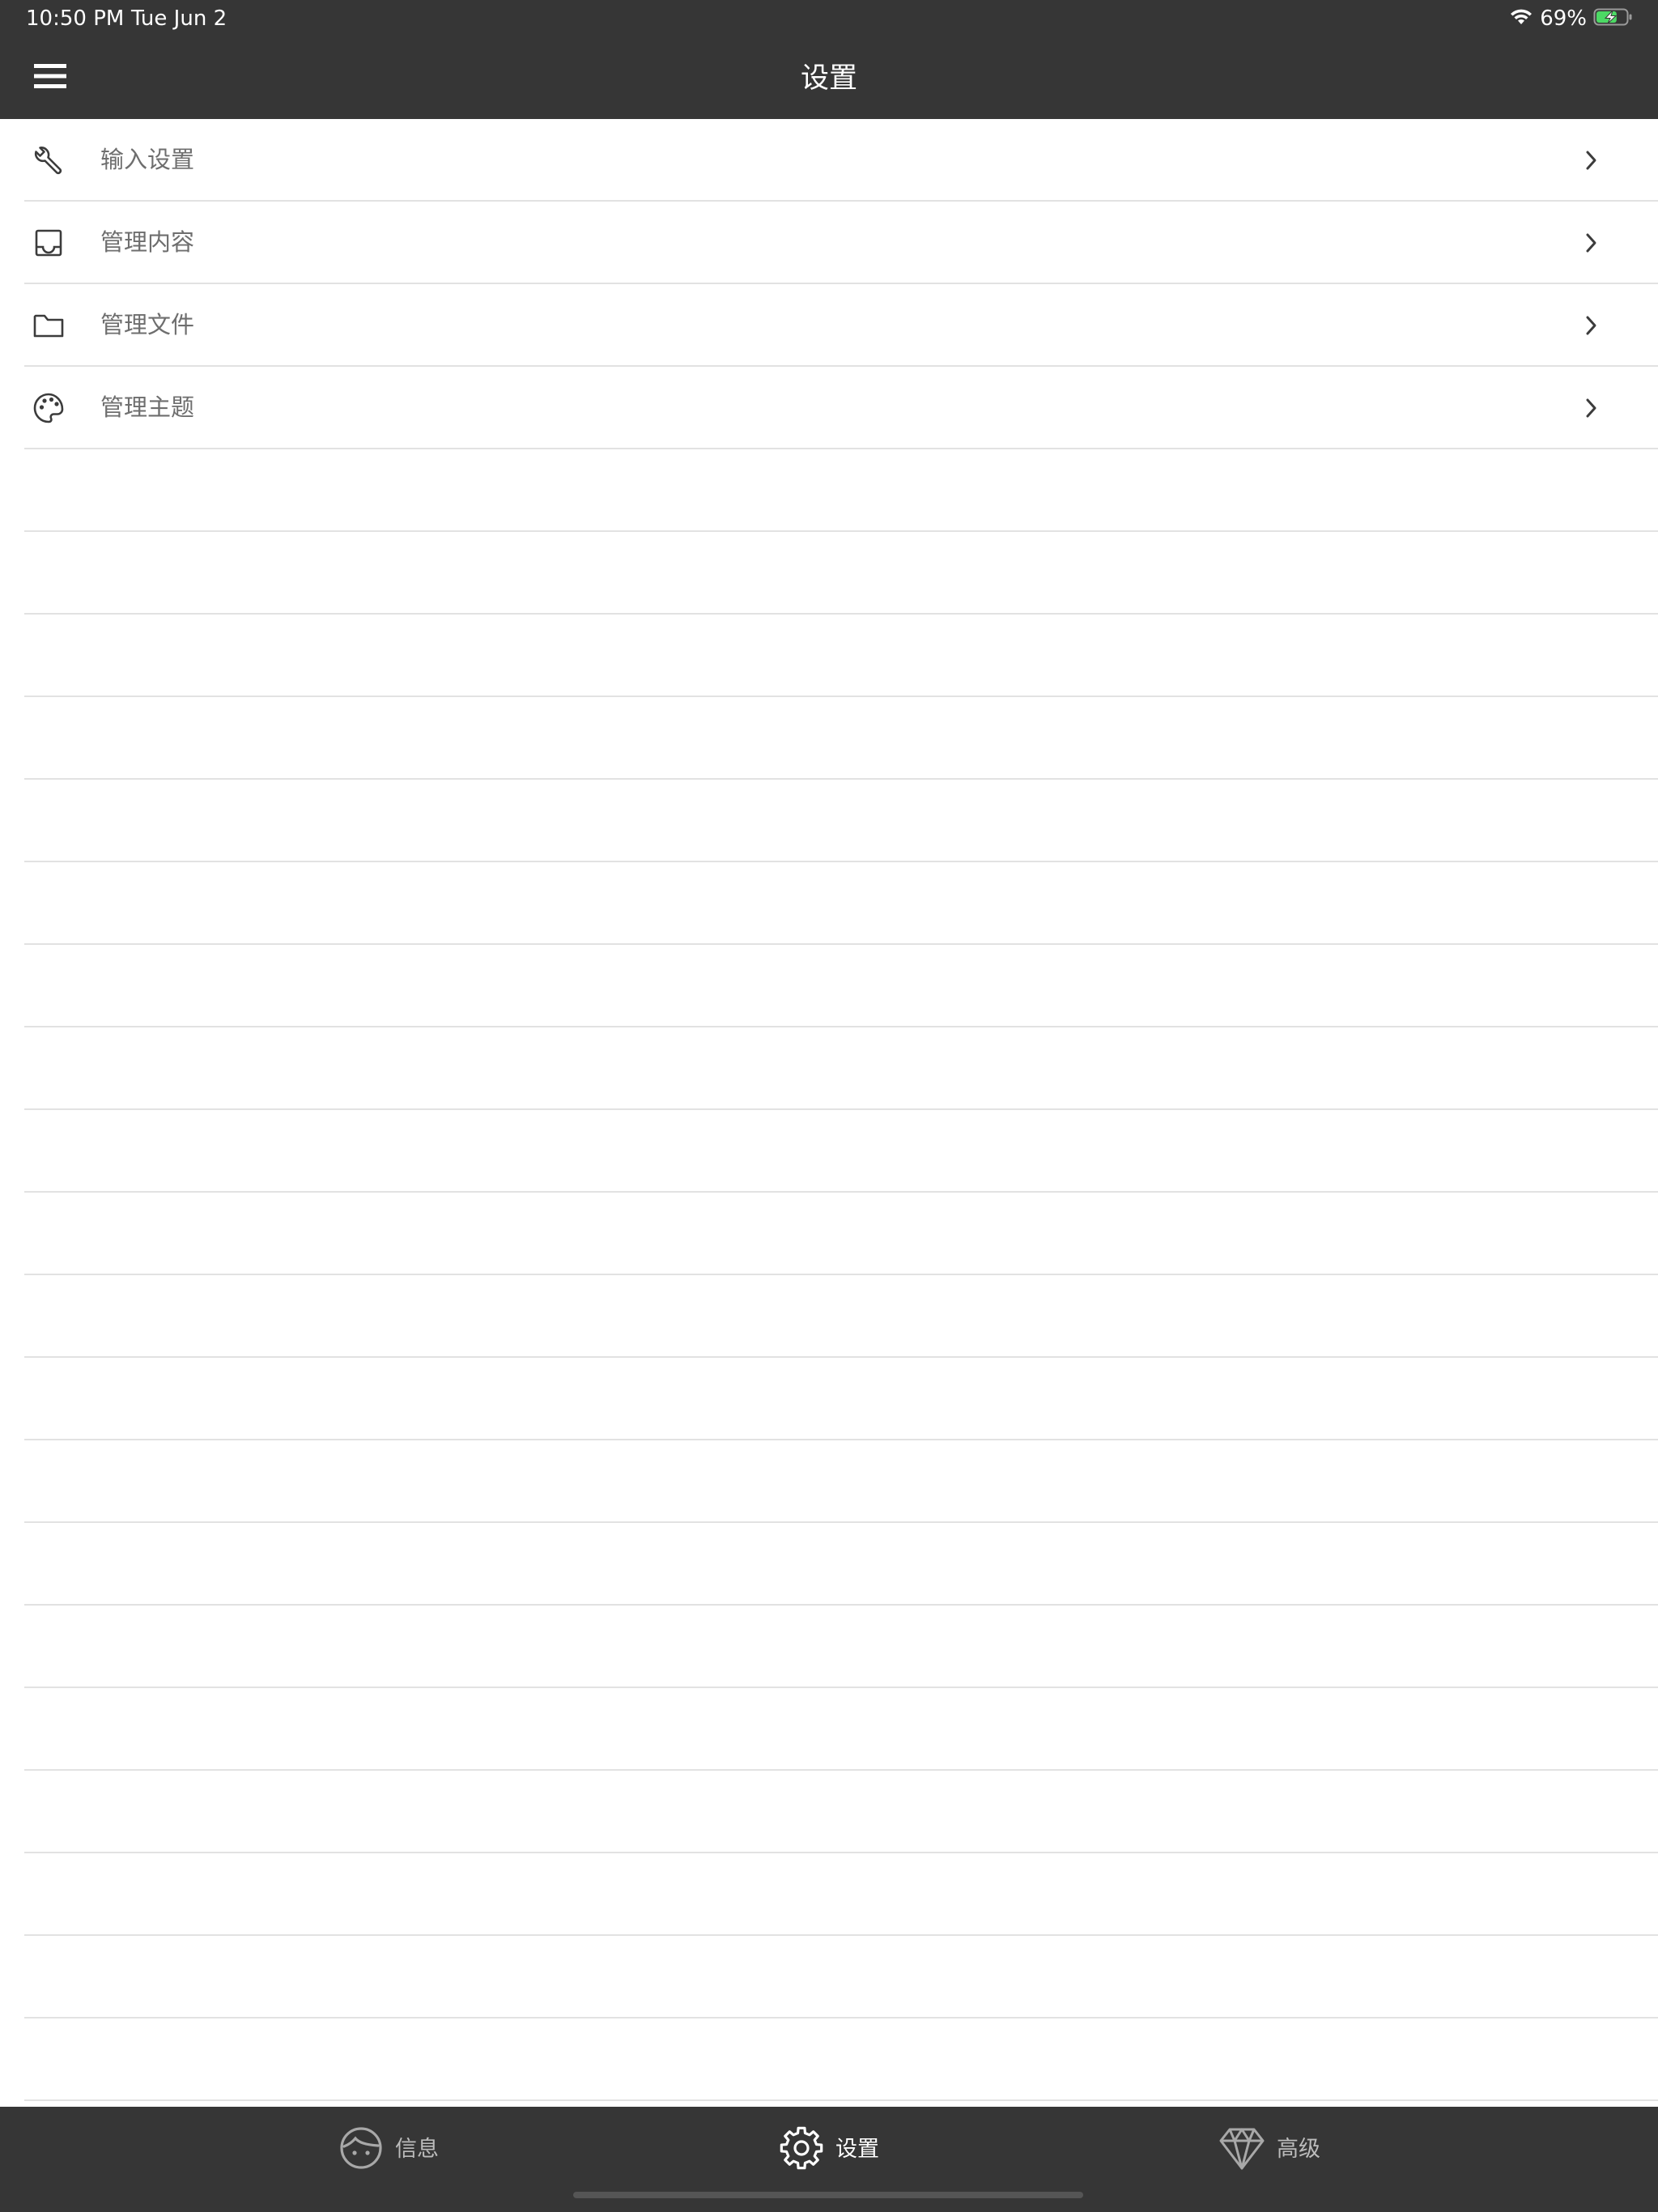 Image resolution: width=1658 pixels, height=2212 pixels. I want to click on gear-outline, so click(801, 2148).